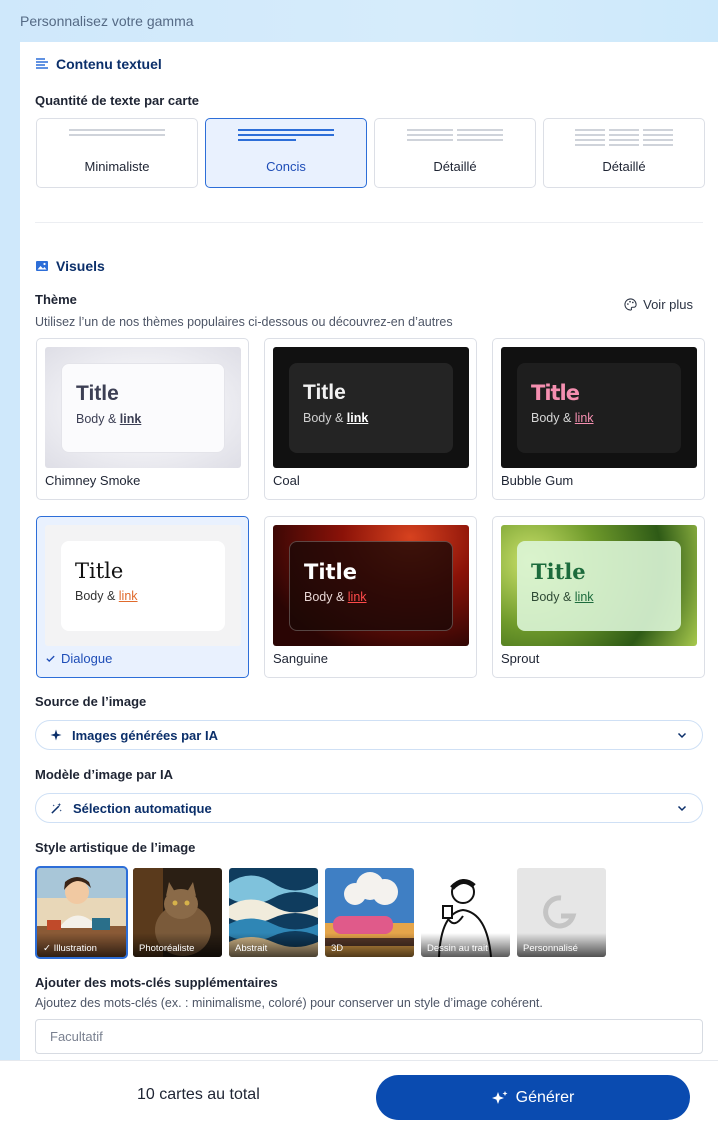 This screenshot has width=718, height=1130. I want to click on sparkle-icon, so click(56, 735).